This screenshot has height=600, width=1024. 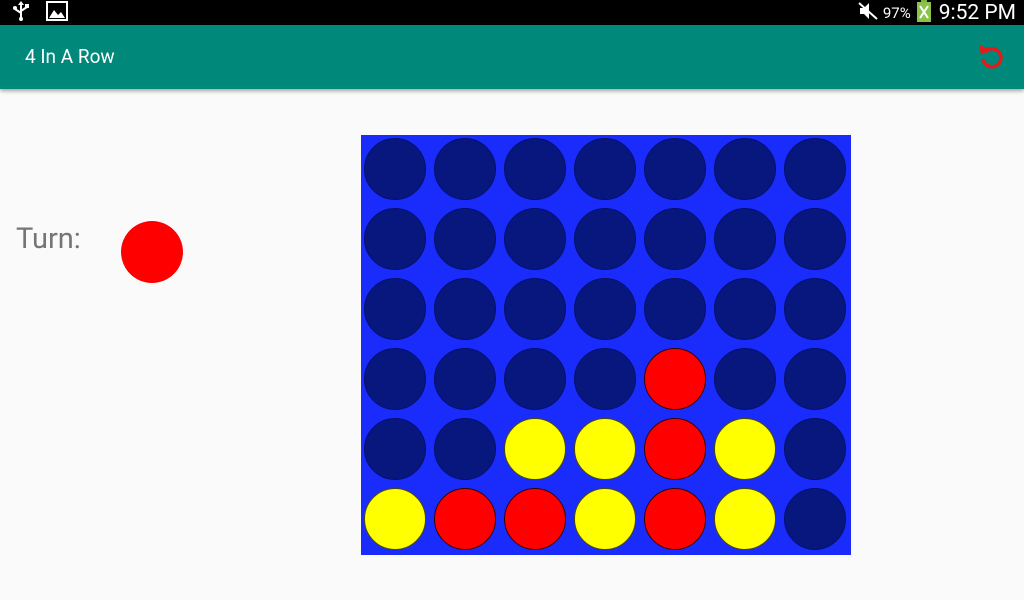 I want to click on board-cell-r5-c1-empty, so click(x=395, y=449).